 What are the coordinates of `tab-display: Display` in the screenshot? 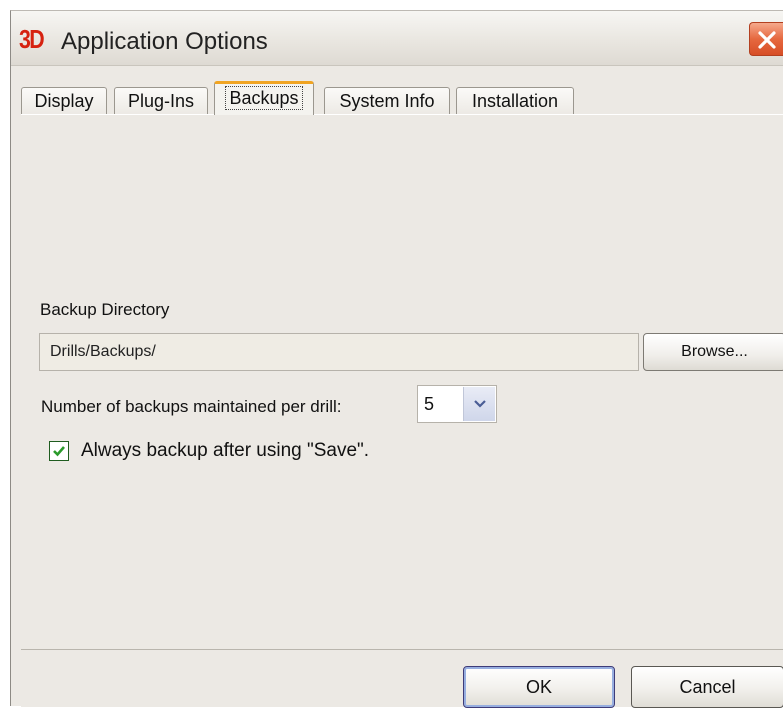 It's located at (64, 101).